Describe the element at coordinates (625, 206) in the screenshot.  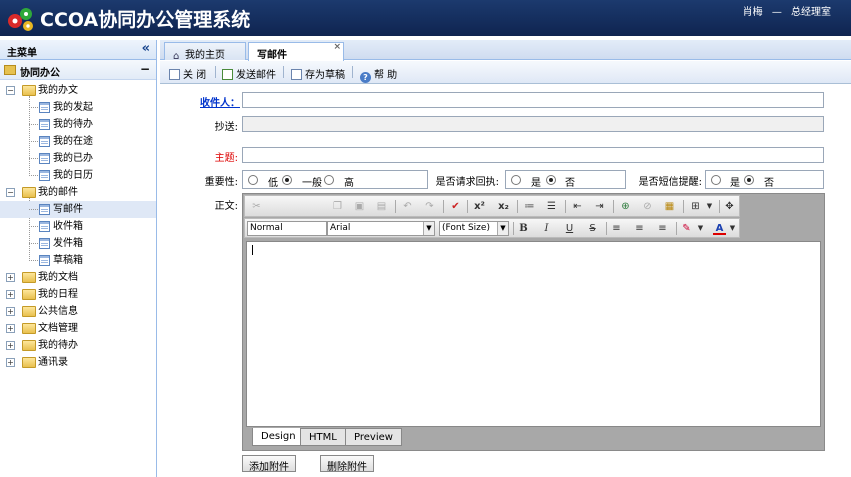
I see `insert-link-icon: ⊕` at that location.